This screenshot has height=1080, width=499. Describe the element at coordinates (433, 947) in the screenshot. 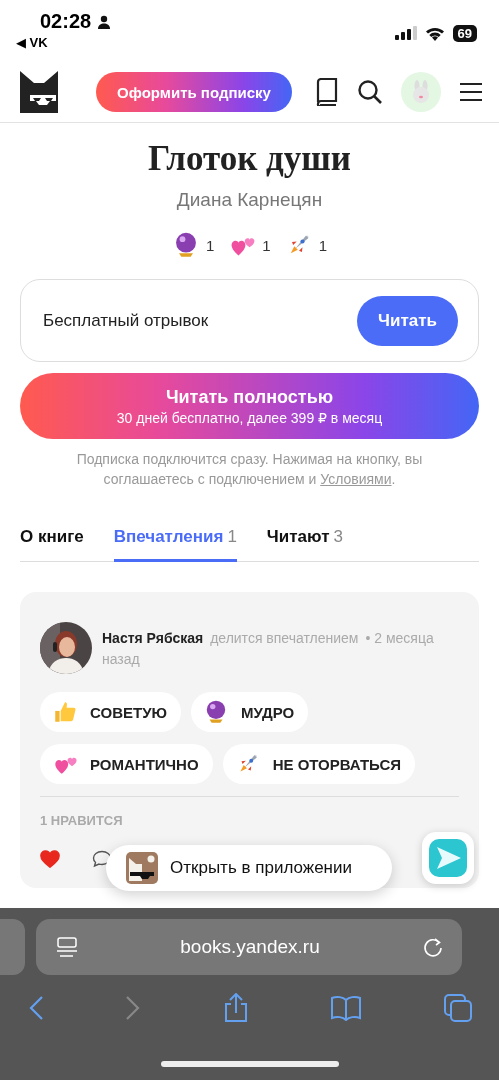

I see `reload-icon` at that location.